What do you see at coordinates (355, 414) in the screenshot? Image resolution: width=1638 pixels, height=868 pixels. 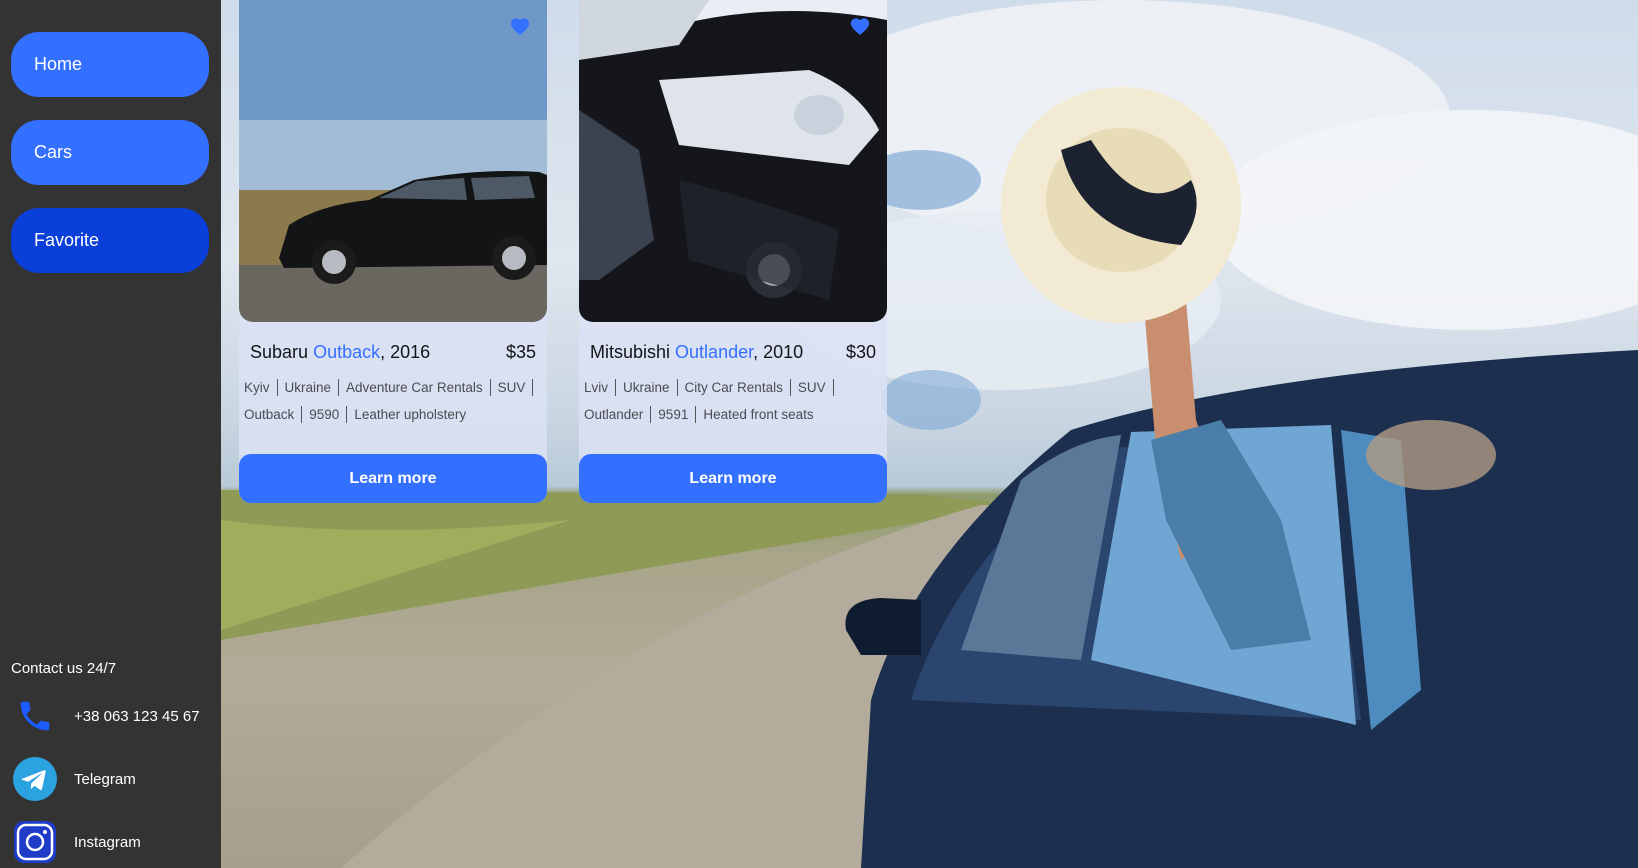 I see `car-tags-line-2: Outback 9590 Leather upholstery` at bounding box center [355, 414].